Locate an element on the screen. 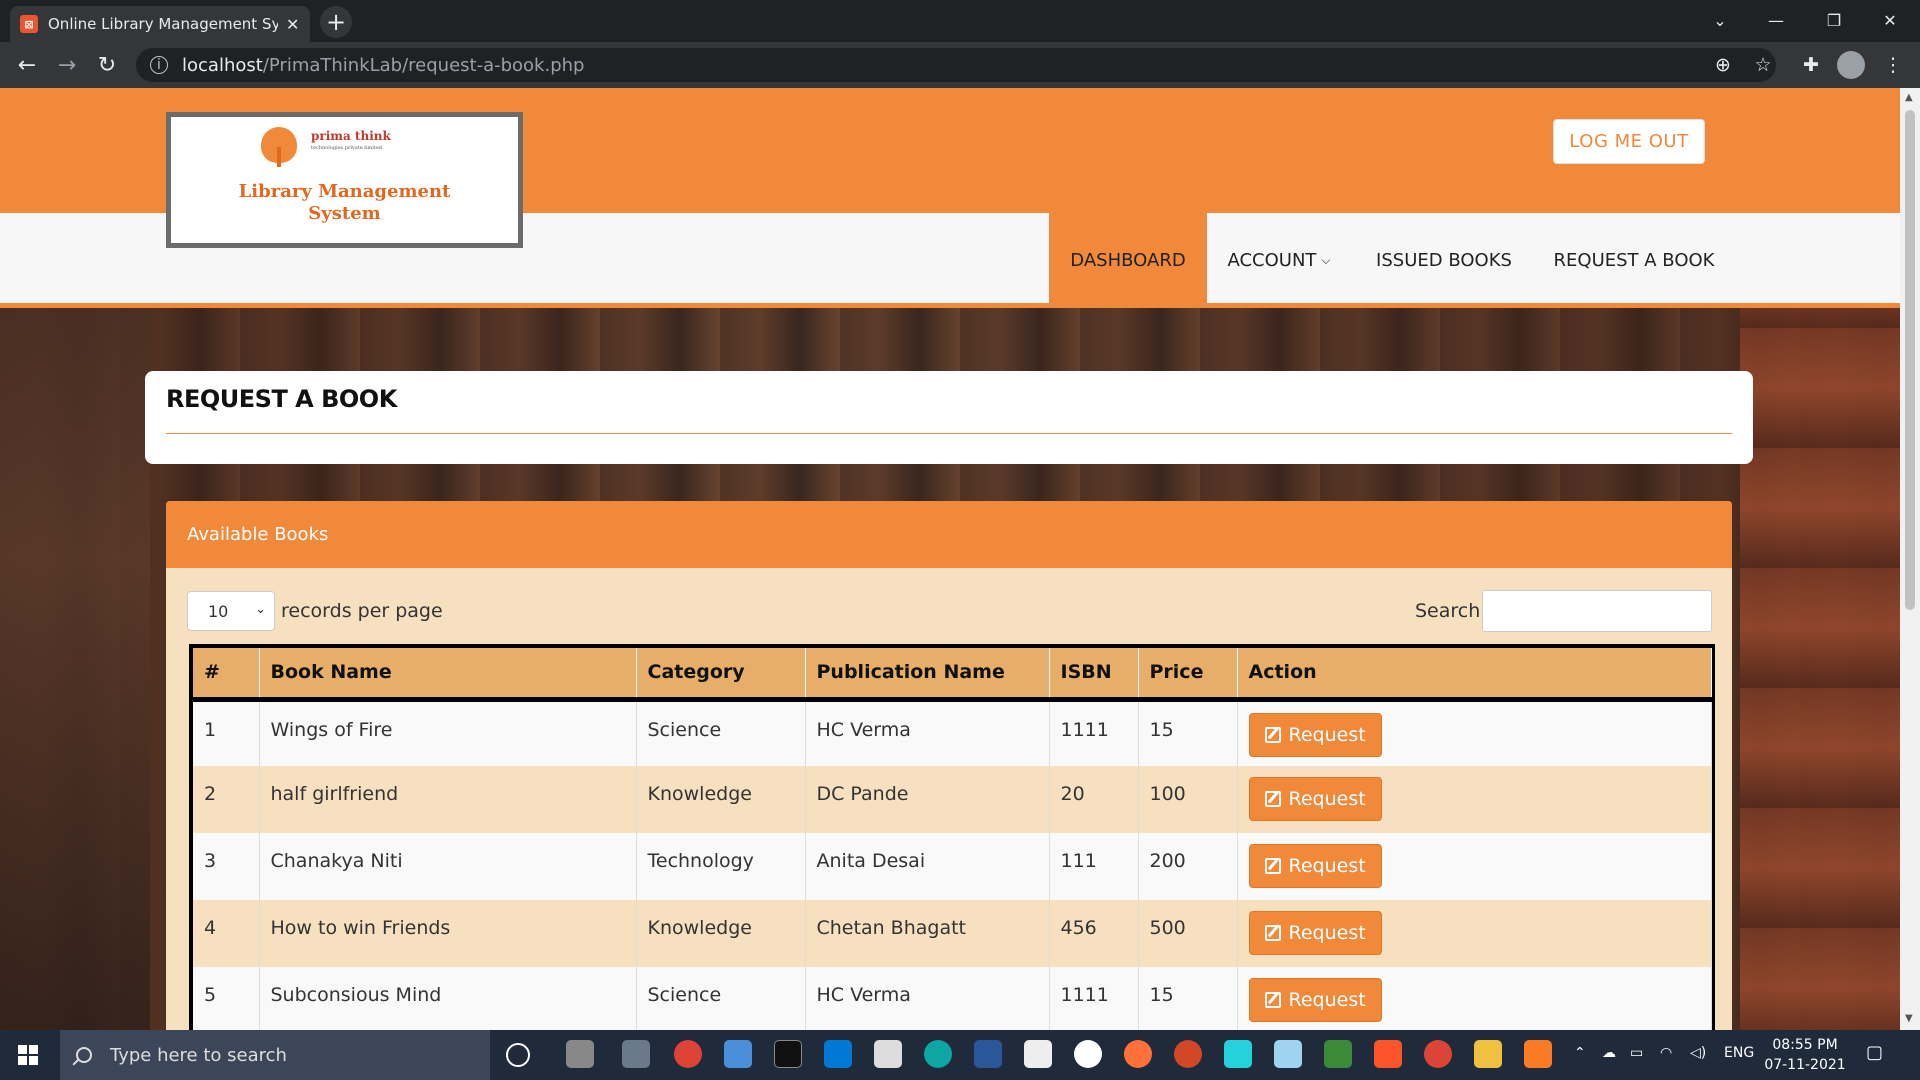  cell-book-name: How to win Friends is located at coordinates (448, 933).